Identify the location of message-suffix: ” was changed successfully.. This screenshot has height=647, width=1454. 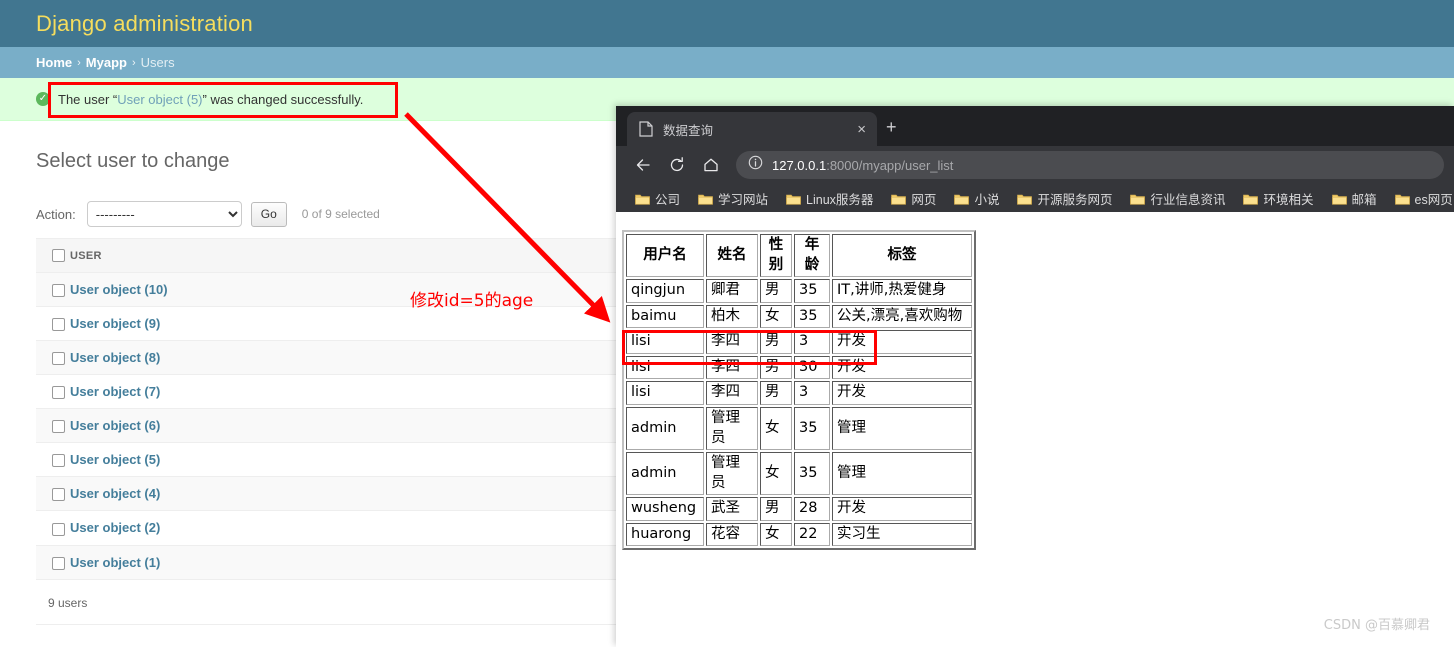
(283, 99).